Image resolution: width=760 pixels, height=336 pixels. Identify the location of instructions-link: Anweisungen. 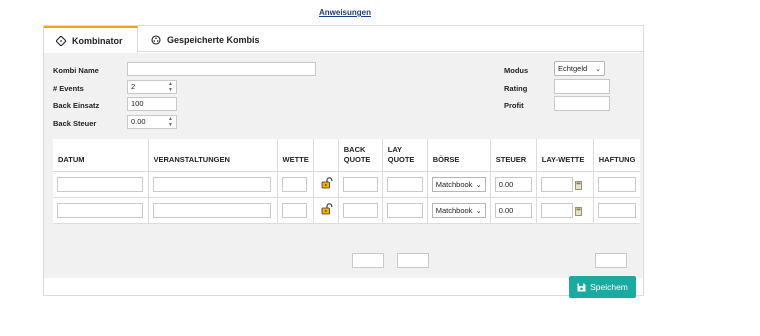
(345, 12).